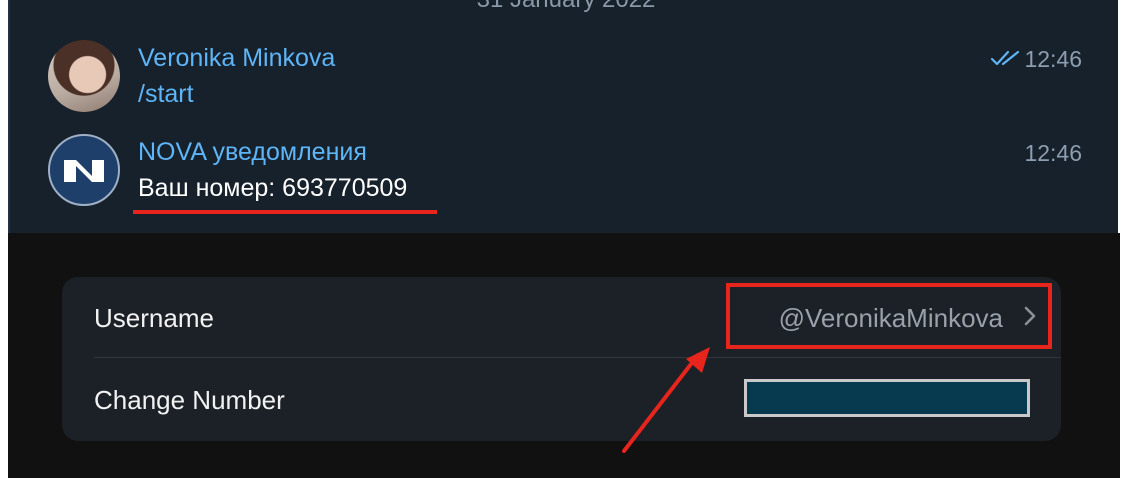 This screenshot has height=478, width=1124. I want to click on nova-logo-icon, so click(84, 171).